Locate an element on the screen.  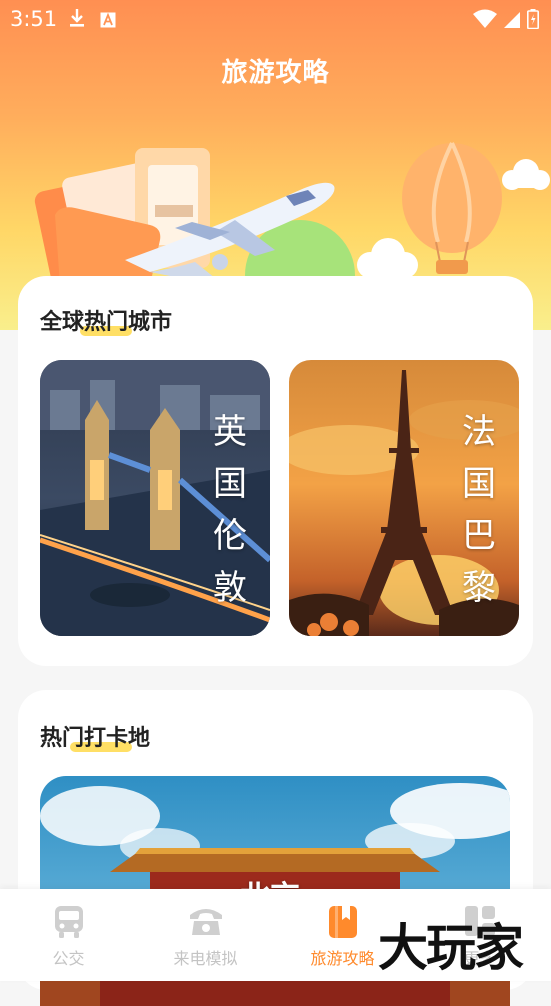
travel-illustration is located at coordinates (292, 216).